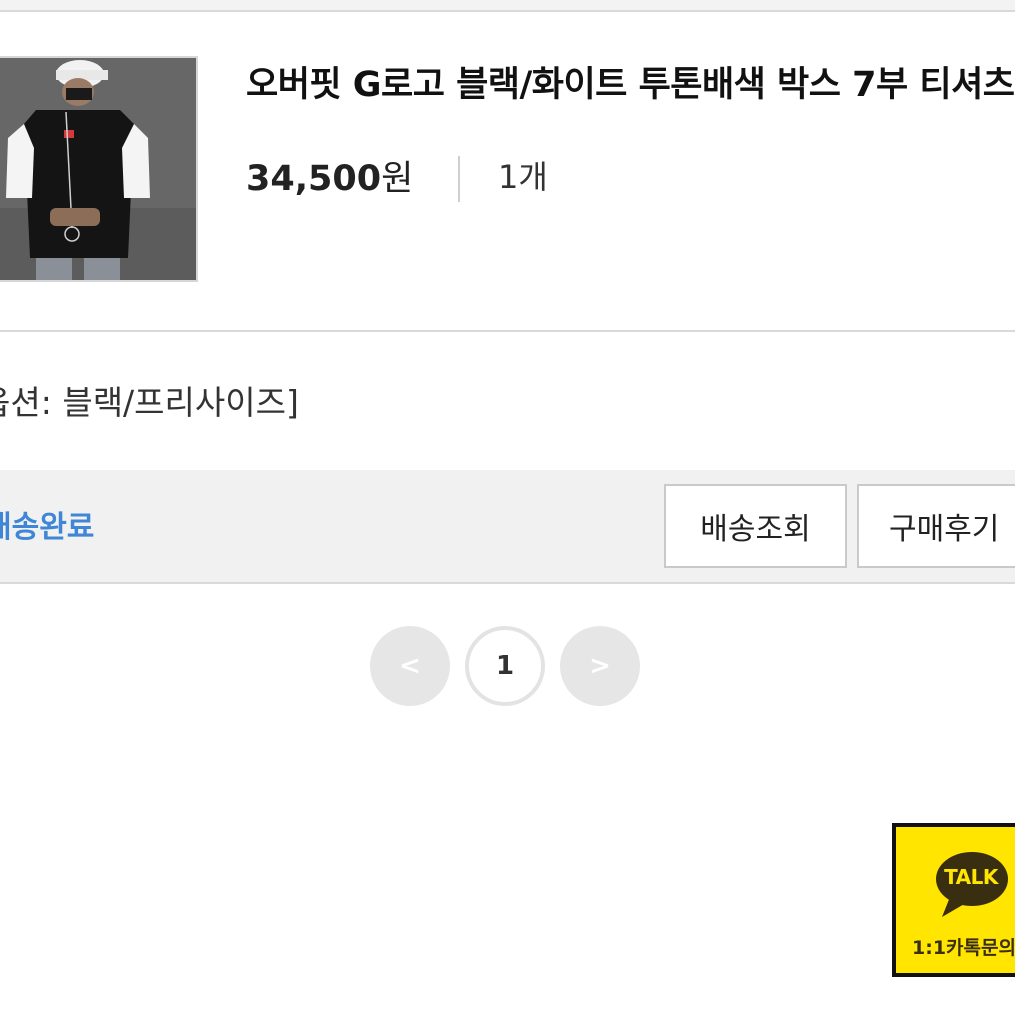  I want to click on price-quantity-divider, so click(459, 179).